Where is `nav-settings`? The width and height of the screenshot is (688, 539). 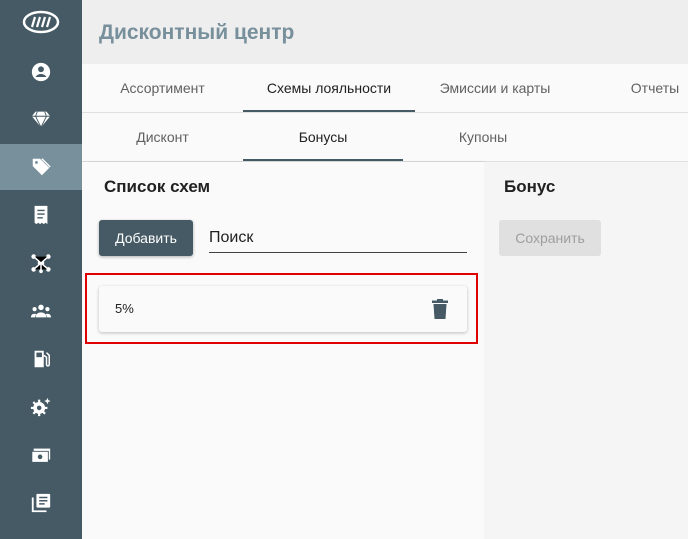 nav-settings is located at coordinates (41, 407).